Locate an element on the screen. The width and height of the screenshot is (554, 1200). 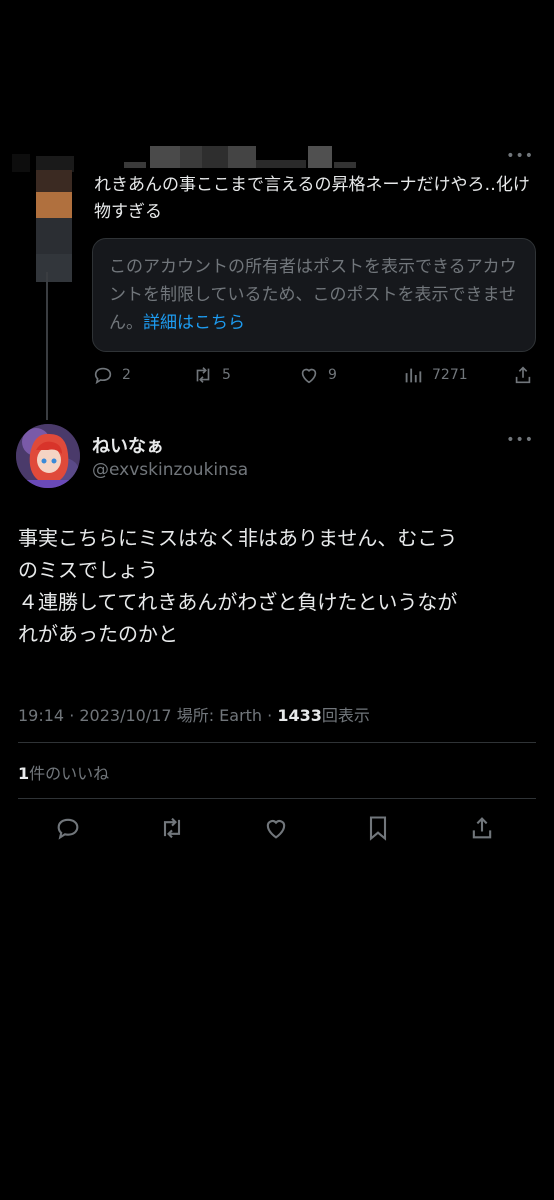
parent-name-pixelated is located at coordinates (231, 155).